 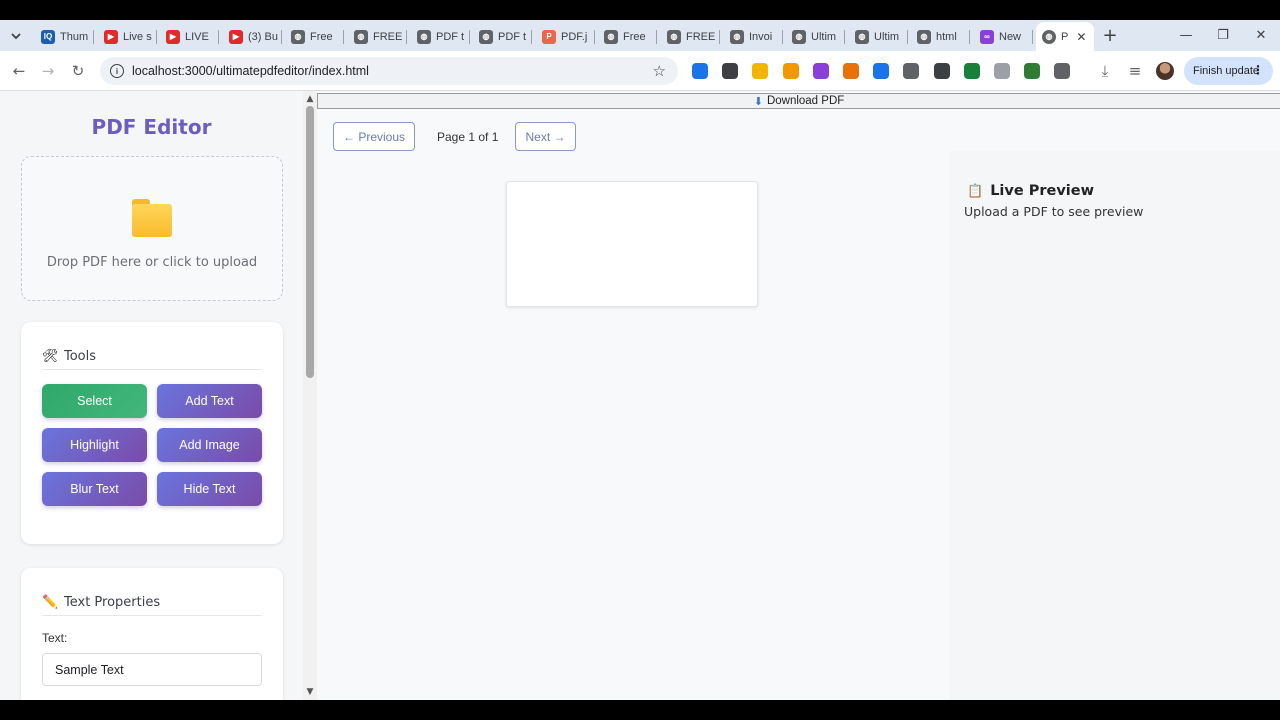 What do you see at coordinates (659, 71) in the screenshot?
I see `bookmark-star-icon: ☆` at bounding box center [659, 71].